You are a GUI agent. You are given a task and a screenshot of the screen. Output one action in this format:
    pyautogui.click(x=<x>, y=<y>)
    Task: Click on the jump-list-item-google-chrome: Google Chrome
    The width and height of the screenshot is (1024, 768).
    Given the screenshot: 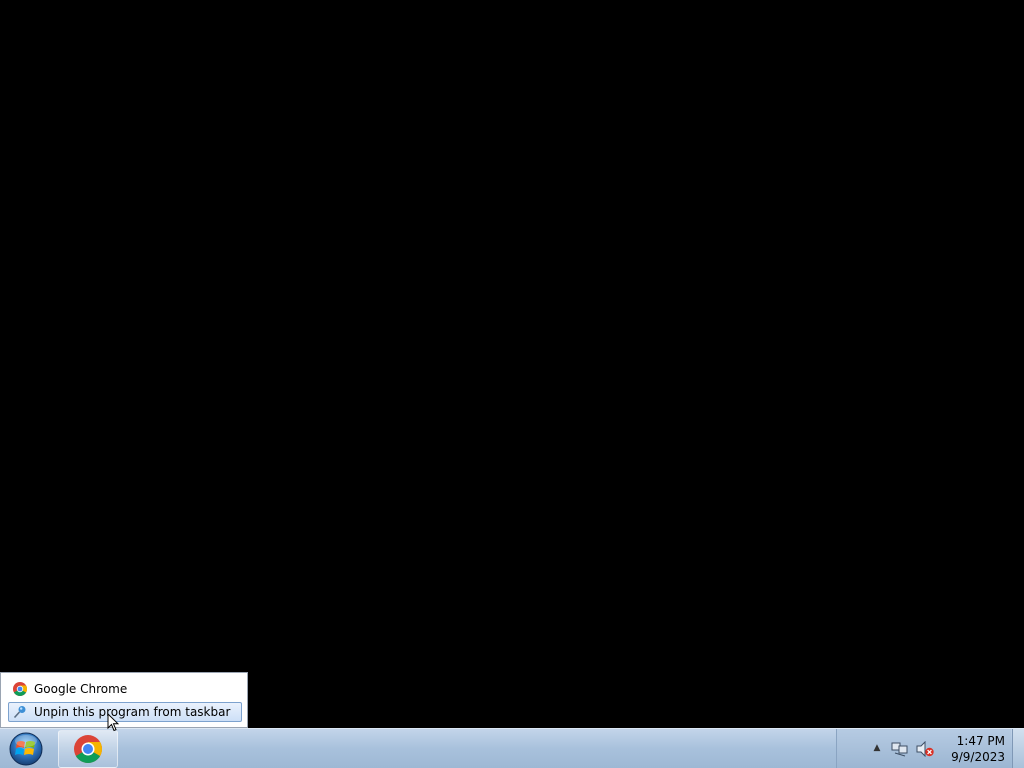 What is the action you would take?
    pyautogui.click(x=125, y=689)
    